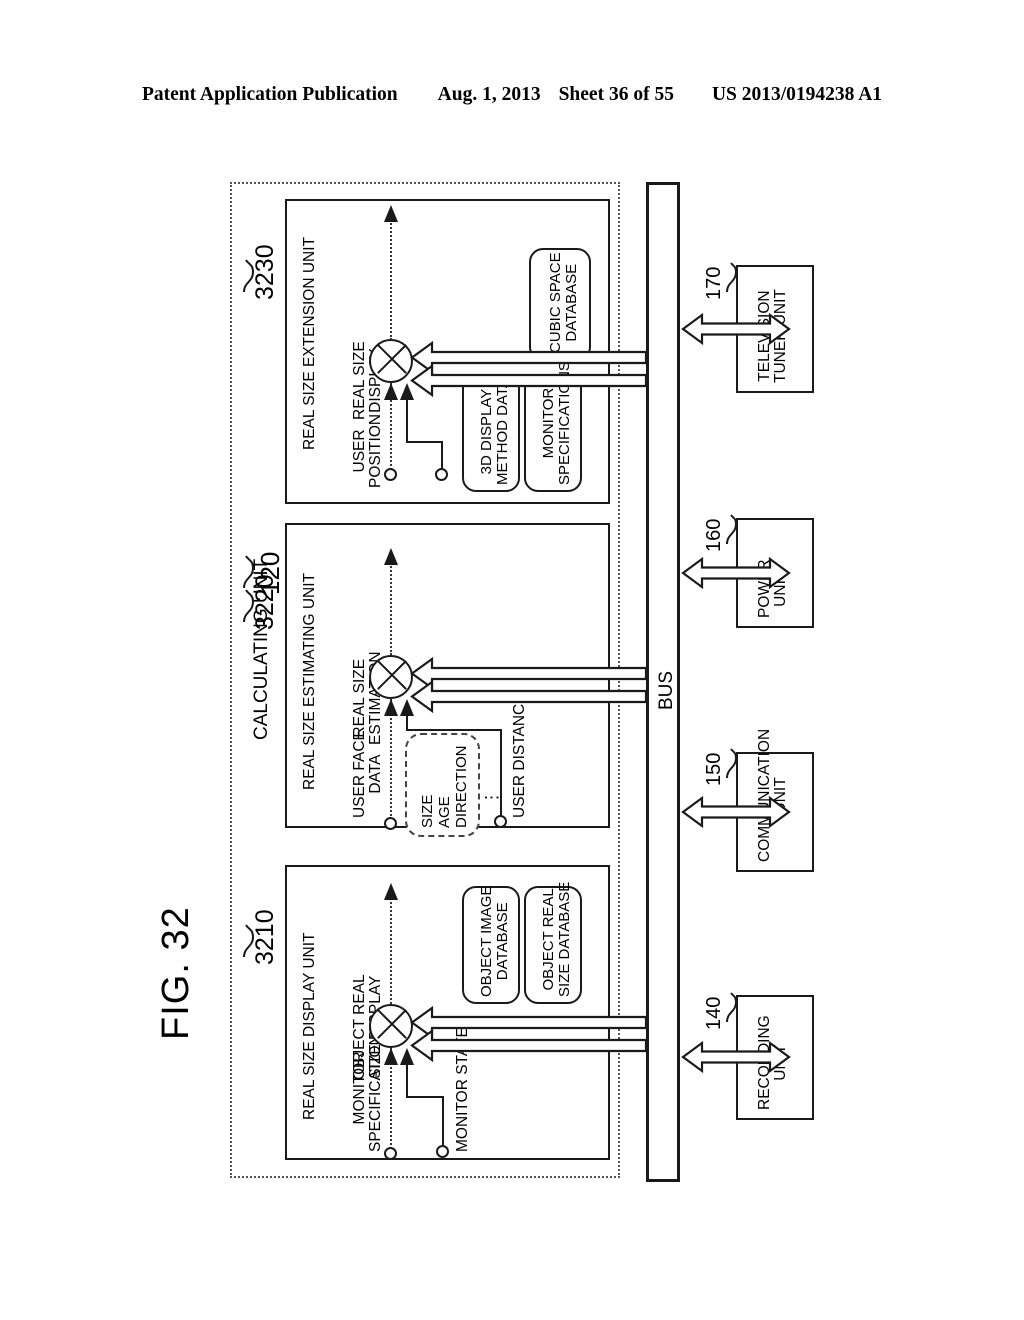  I want to click on block-3210-input-monitor-state: MONITOR STATE, so click(462, 1089).